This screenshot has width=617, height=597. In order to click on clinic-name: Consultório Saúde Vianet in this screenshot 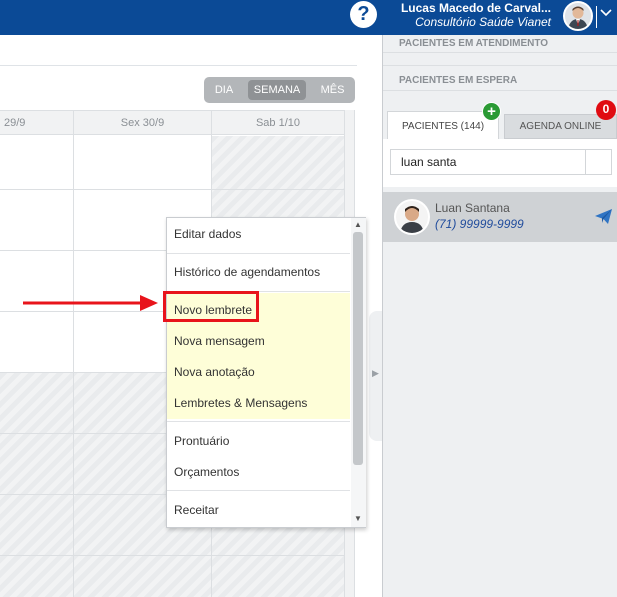, I will do `click(483, 22)`.